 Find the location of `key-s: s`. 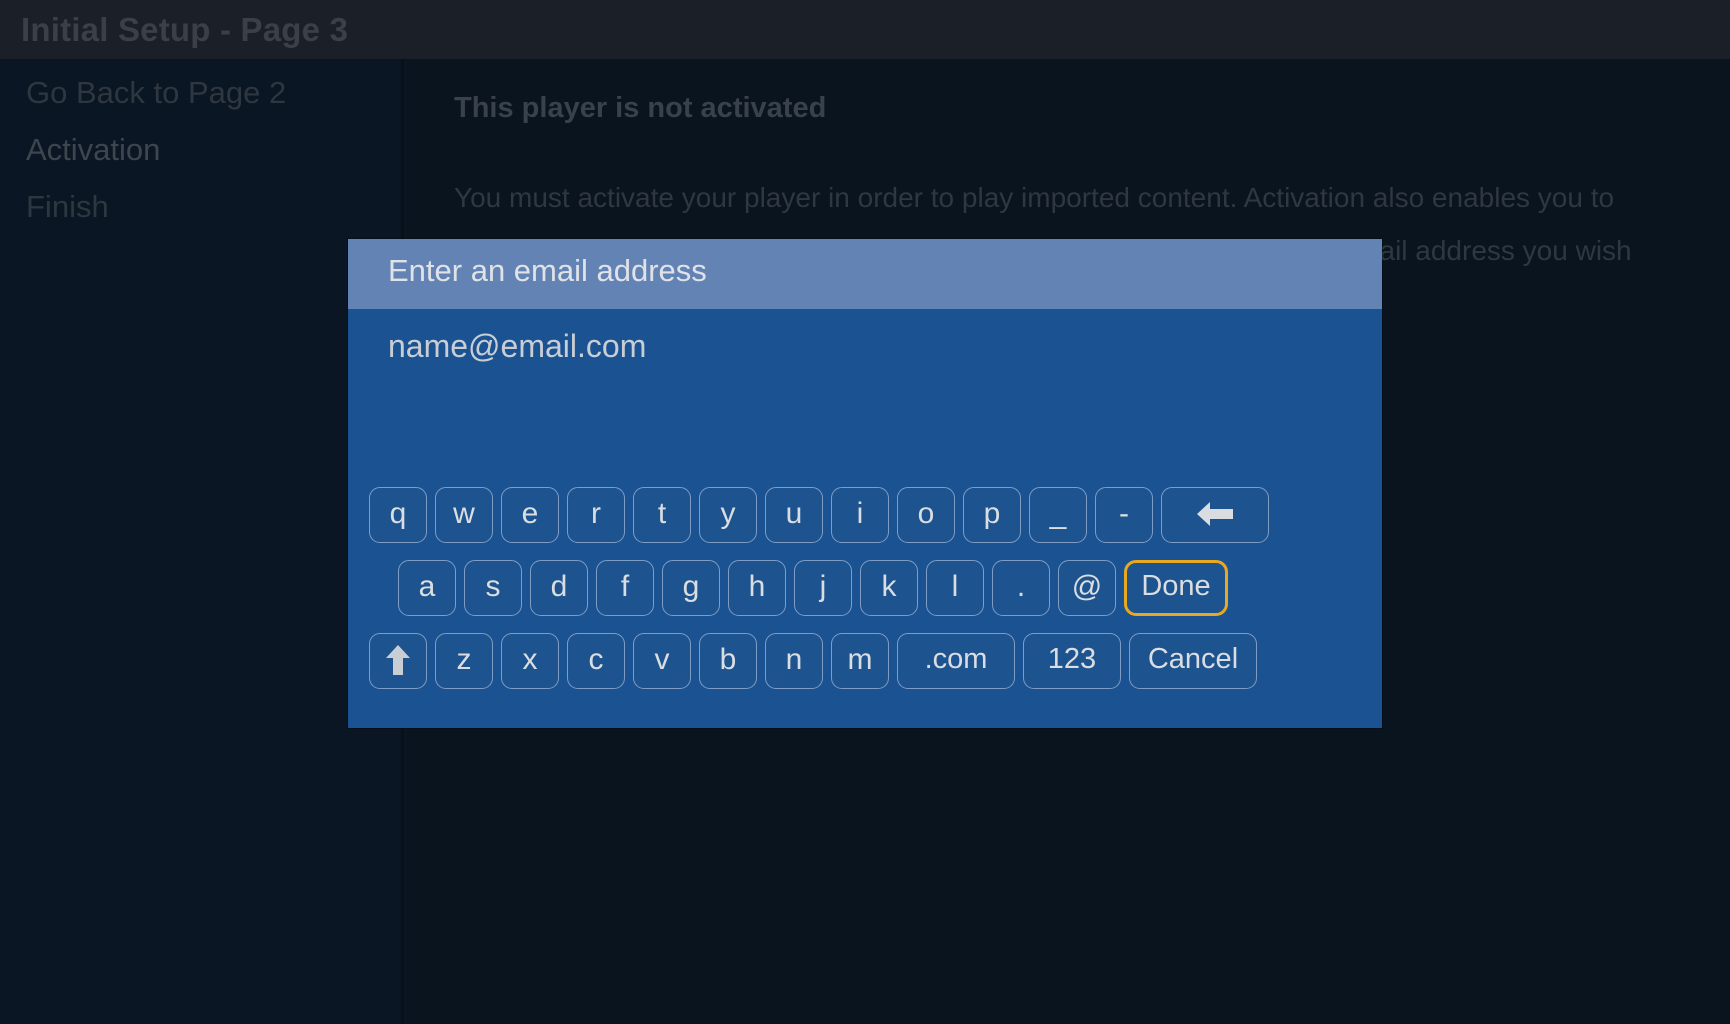

key-s: s is located at coordinates (493, 588).